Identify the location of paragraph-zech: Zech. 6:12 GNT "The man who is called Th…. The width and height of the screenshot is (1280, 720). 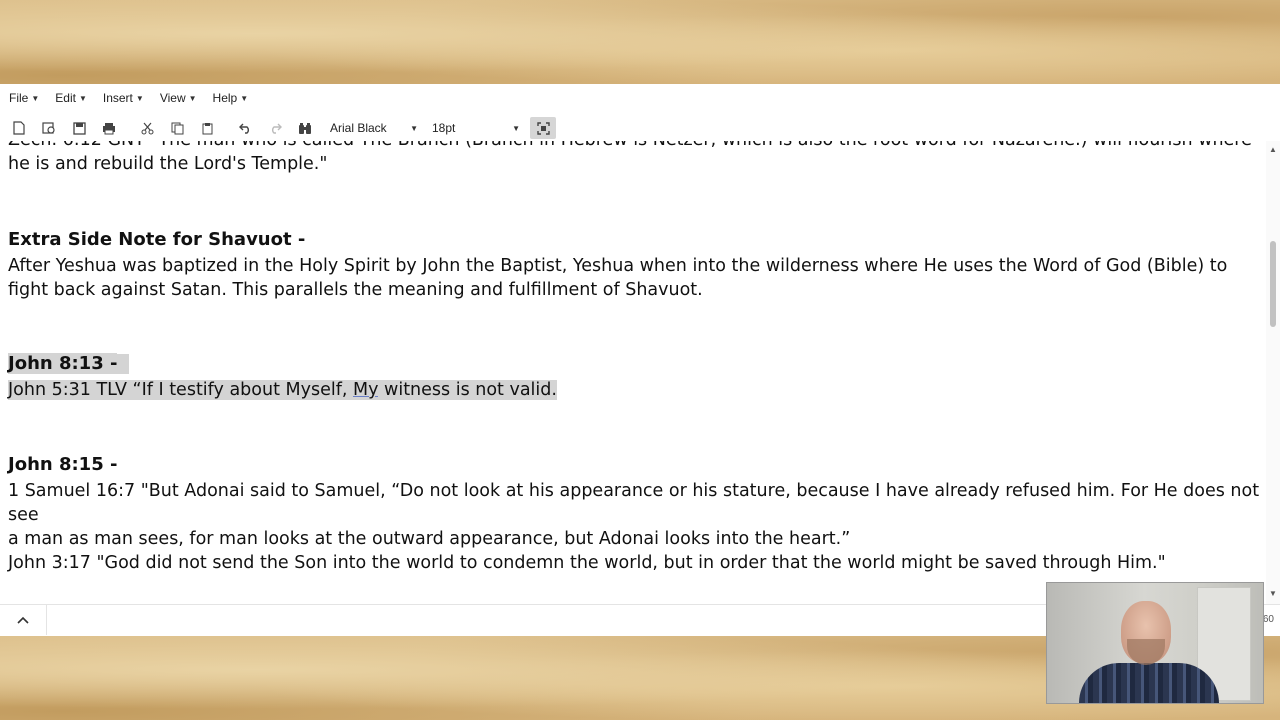
(630, 157).